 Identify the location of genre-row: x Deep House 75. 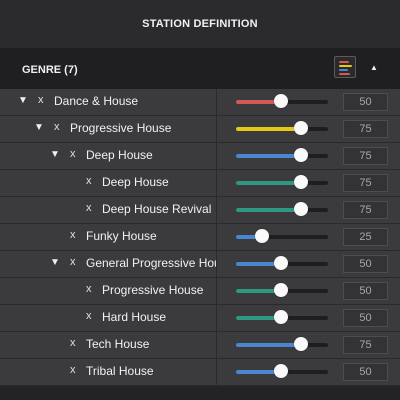
(200, 183).